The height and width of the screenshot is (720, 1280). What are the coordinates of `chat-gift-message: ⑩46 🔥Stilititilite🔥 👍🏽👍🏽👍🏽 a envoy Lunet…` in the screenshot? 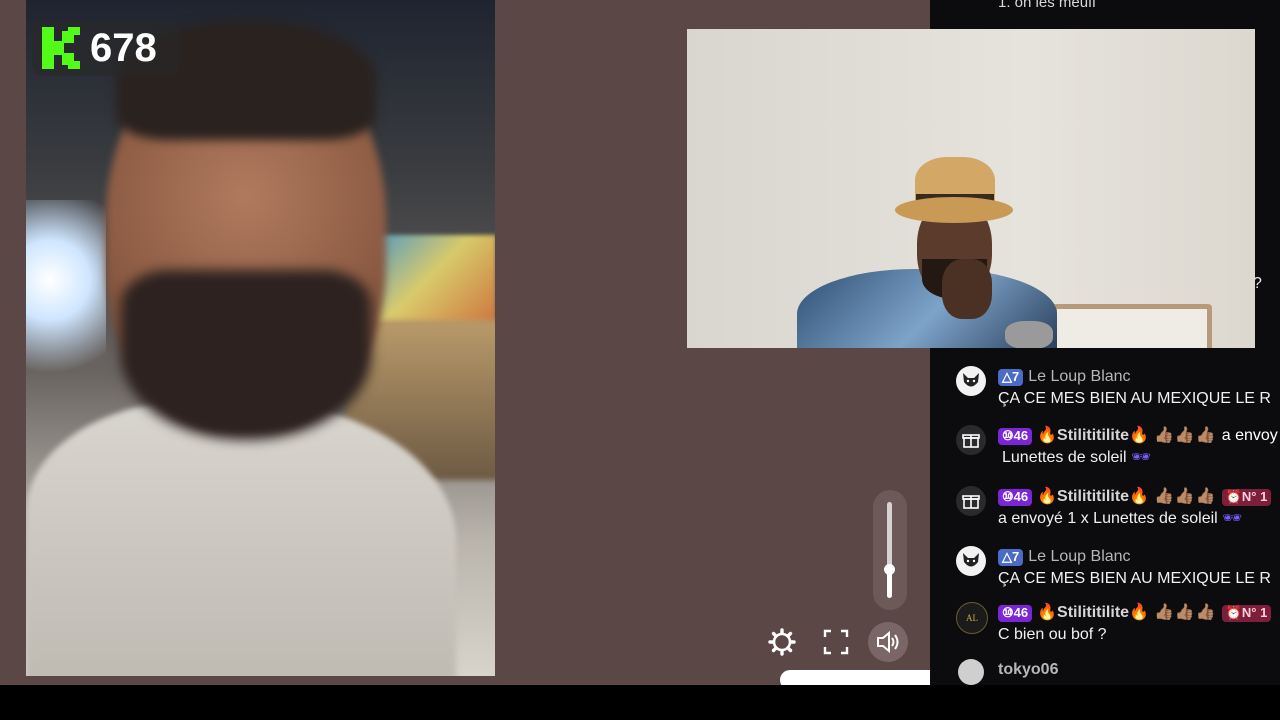 It's located at (1118, 447).